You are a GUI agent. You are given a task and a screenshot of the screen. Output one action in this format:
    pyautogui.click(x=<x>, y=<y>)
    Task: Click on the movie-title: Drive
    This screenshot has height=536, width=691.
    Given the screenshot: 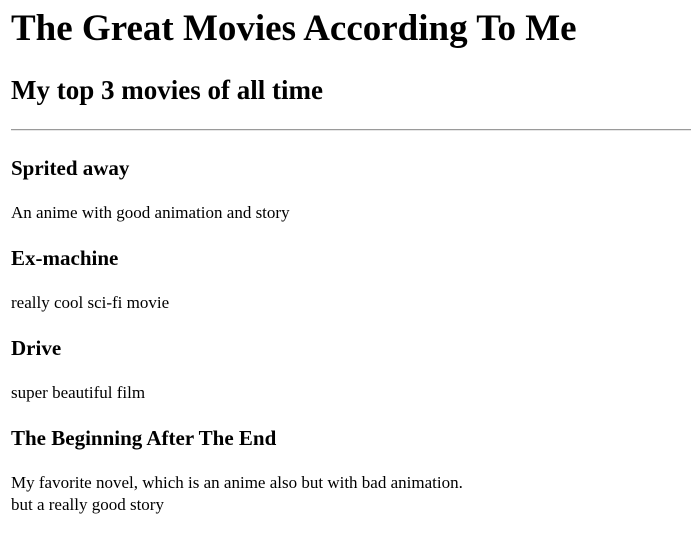 What is the action you would take?
    pyautogui.click(x=36, y=348)
    